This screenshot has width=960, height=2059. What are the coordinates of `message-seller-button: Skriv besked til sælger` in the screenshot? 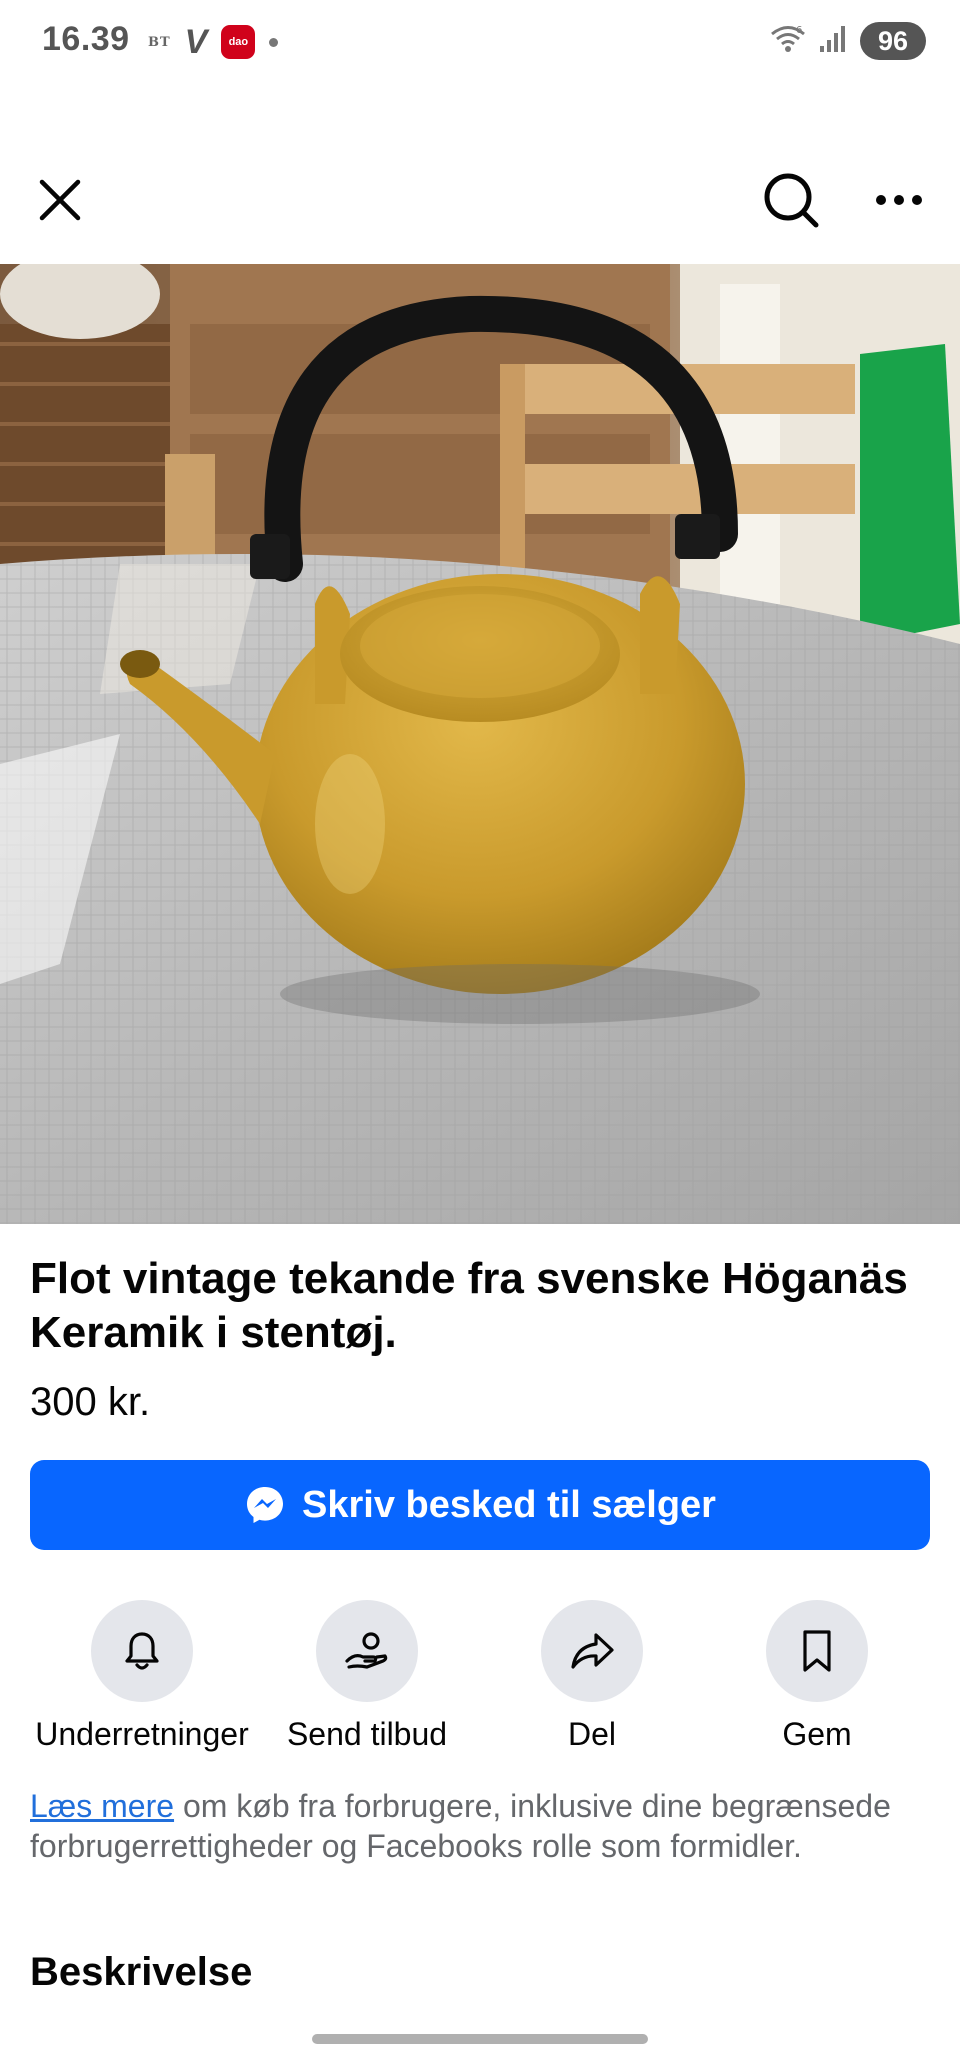 It's located at (480, 1505).